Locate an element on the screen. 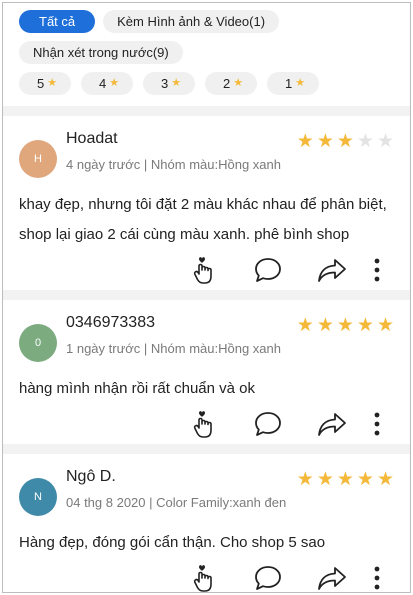 This screenshot has height=595, width=413. filter-3-star: 3 ★ is located at coordinates (169, 83).